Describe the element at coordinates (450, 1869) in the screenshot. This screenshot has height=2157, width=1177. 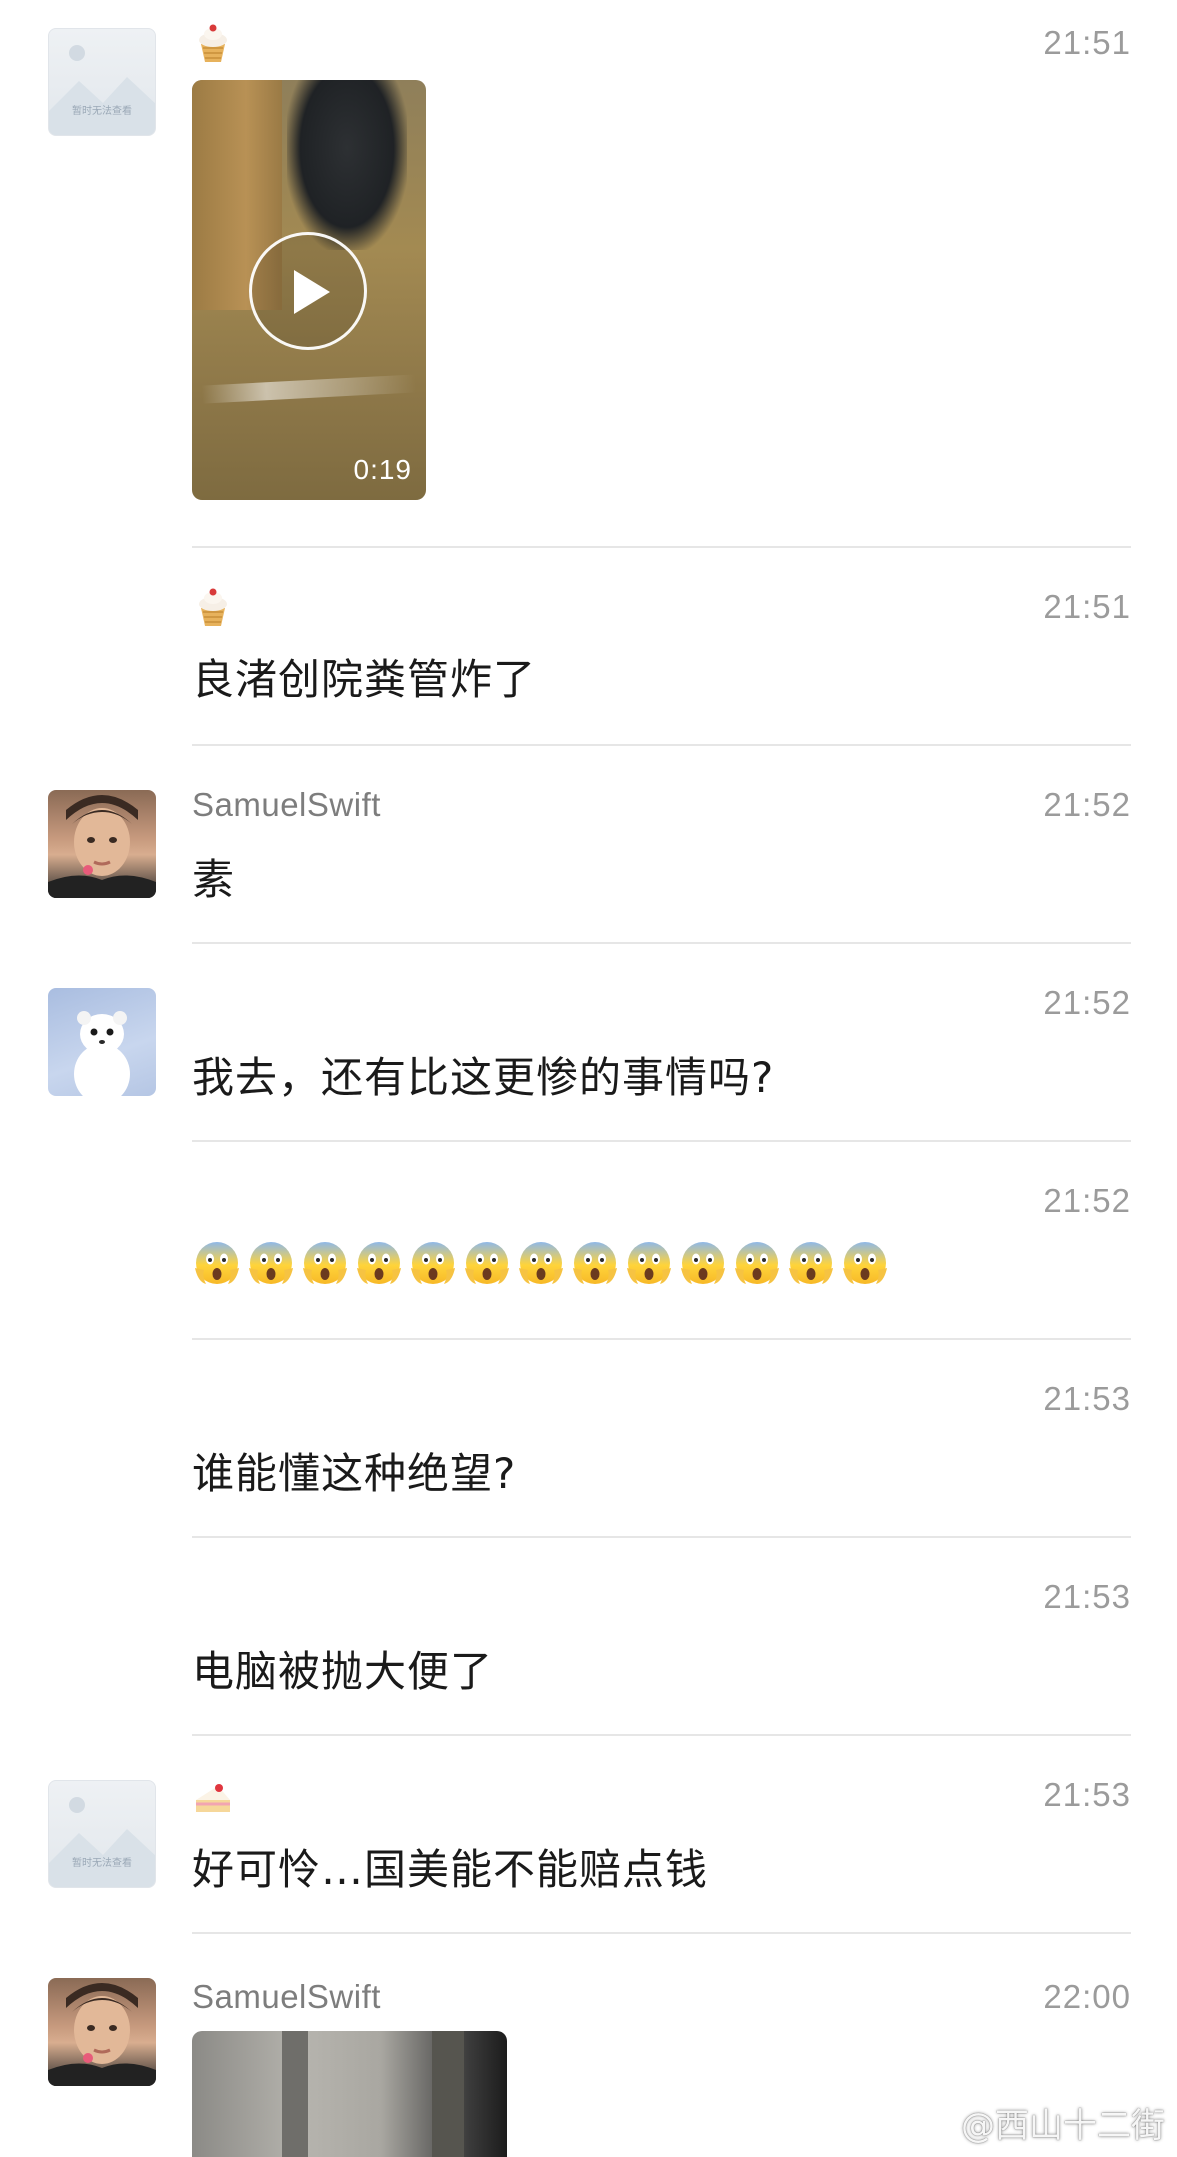
I see `message-text: 好可怜…国美能不能赔点钱` at that location.